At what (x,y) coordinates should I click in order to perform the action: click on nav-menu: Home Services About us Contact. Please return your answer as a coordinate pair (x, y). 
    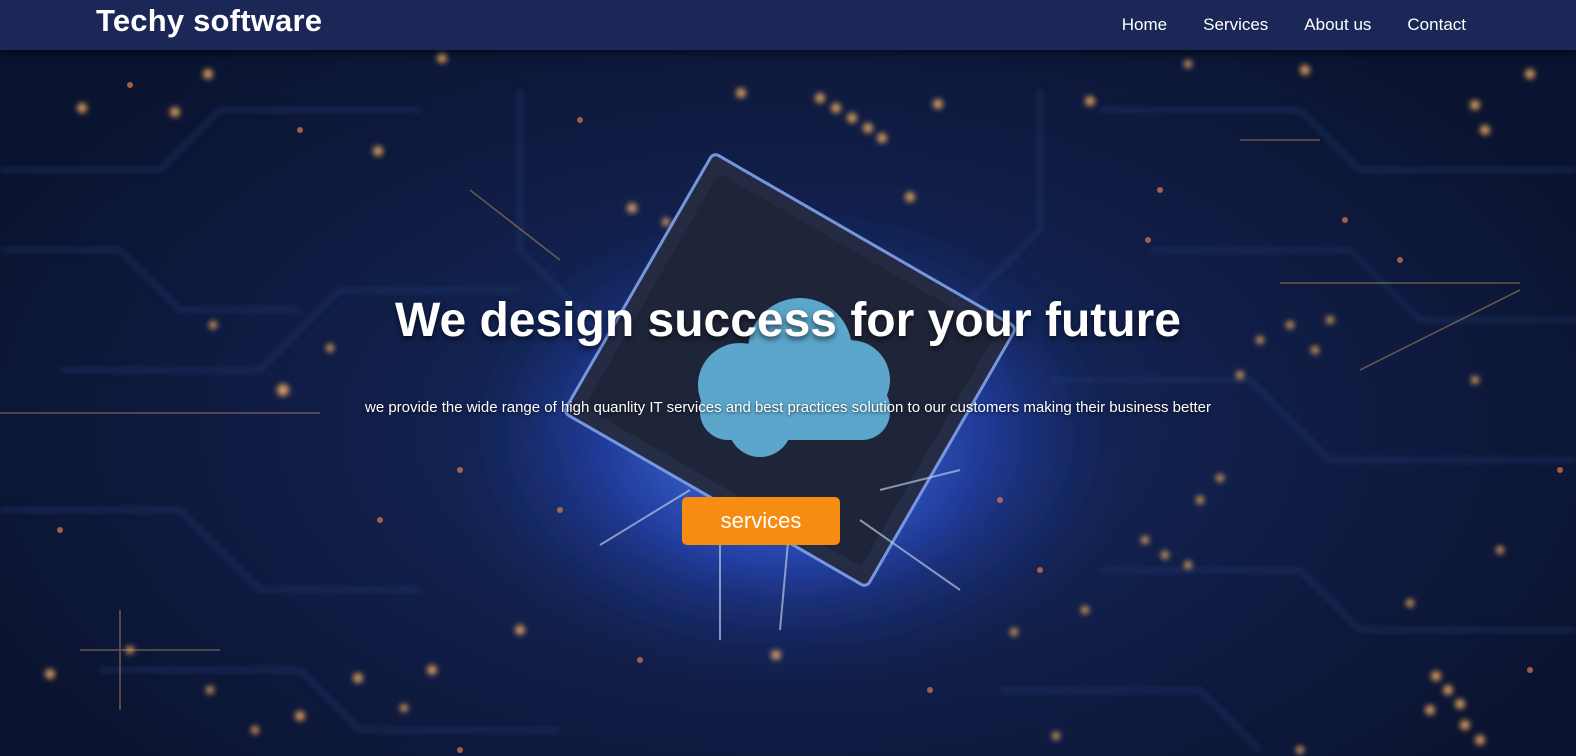
    Looking at the image, I should click on (1294, 25).